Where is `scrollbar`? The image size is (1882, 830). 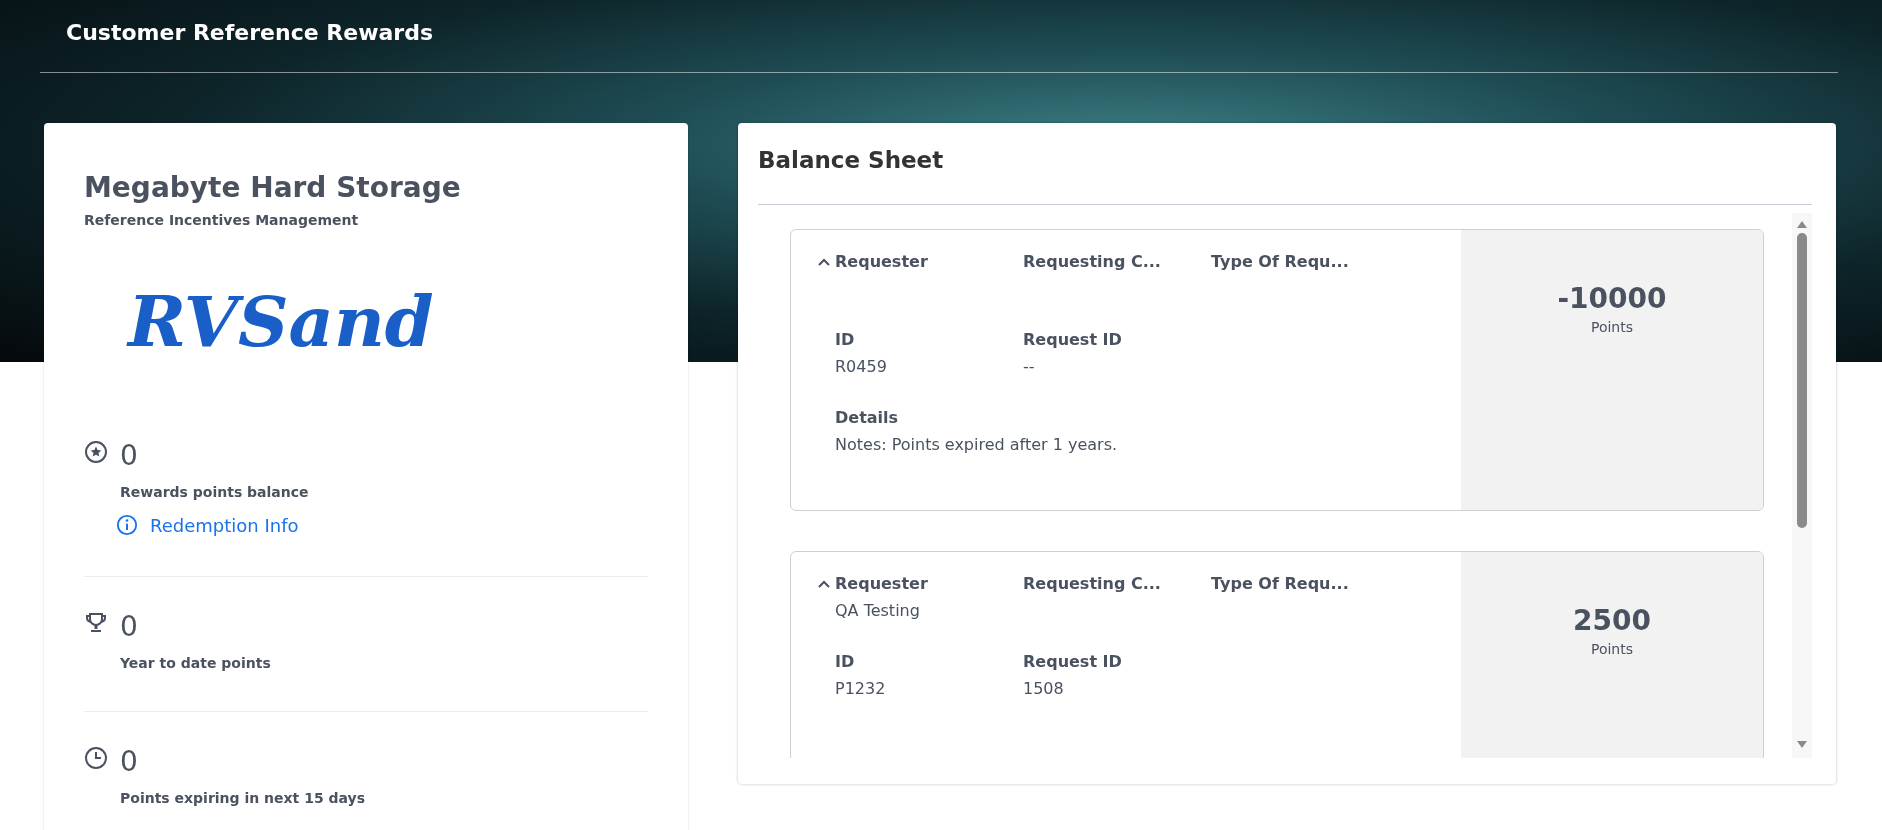 scrollbar is located at coordinates (1802, 485).